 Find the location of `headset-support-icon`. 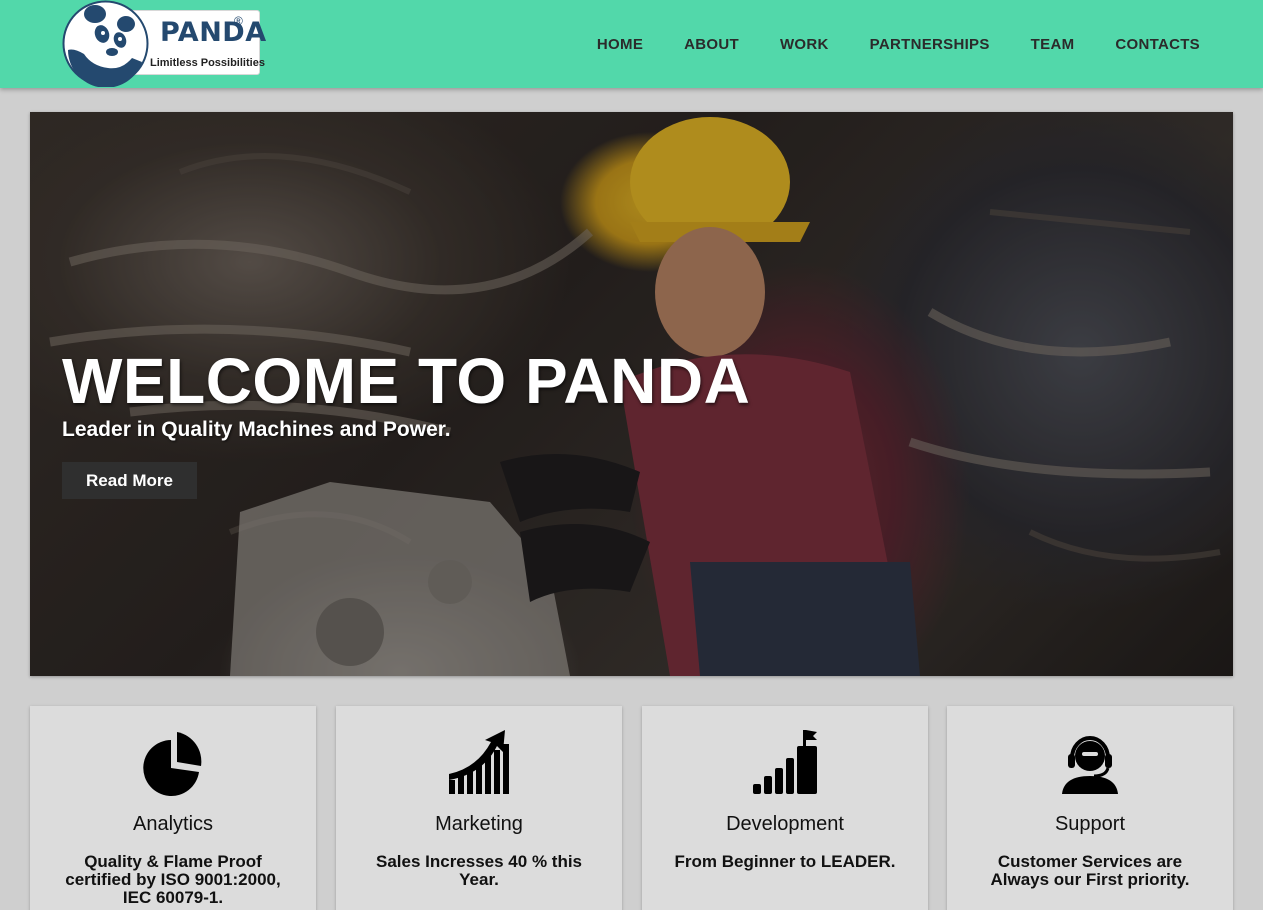

headset-support-icon is located at coordinates (1090, 765).